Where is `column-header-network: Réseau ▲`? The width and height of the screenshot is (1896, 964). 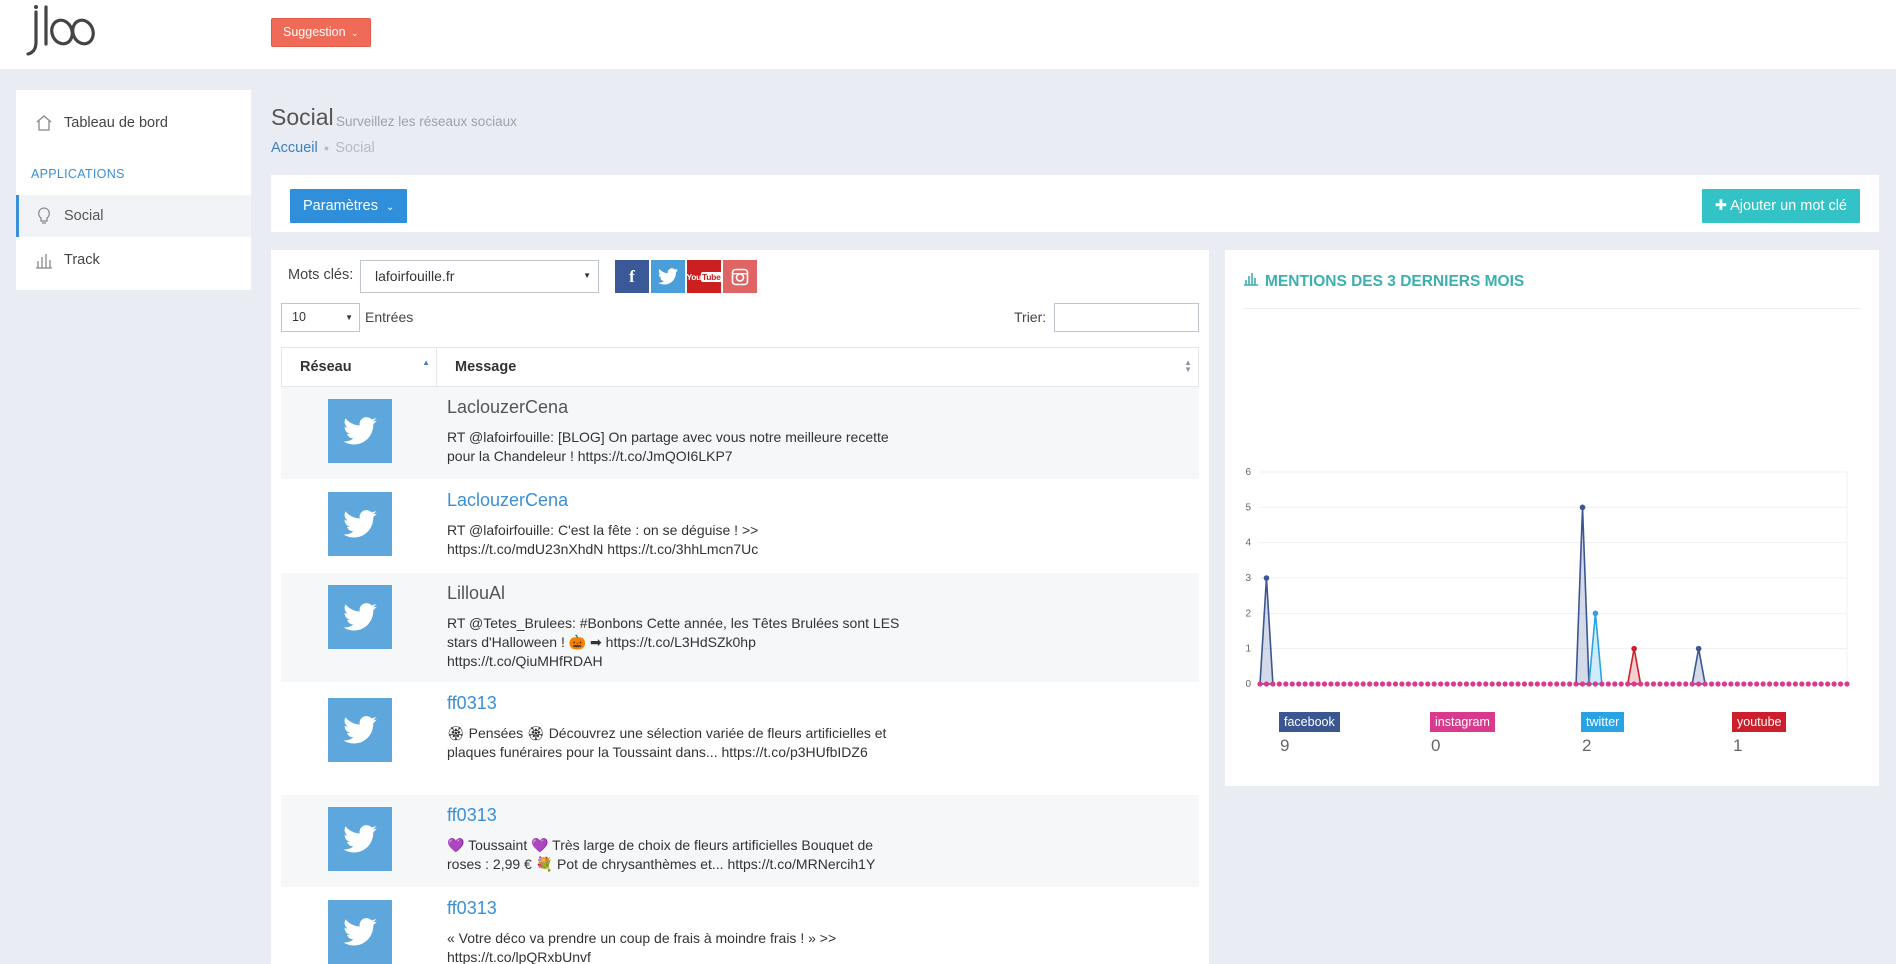
column-header-network: Réseau ▲ is located at coordinates (359, 367).